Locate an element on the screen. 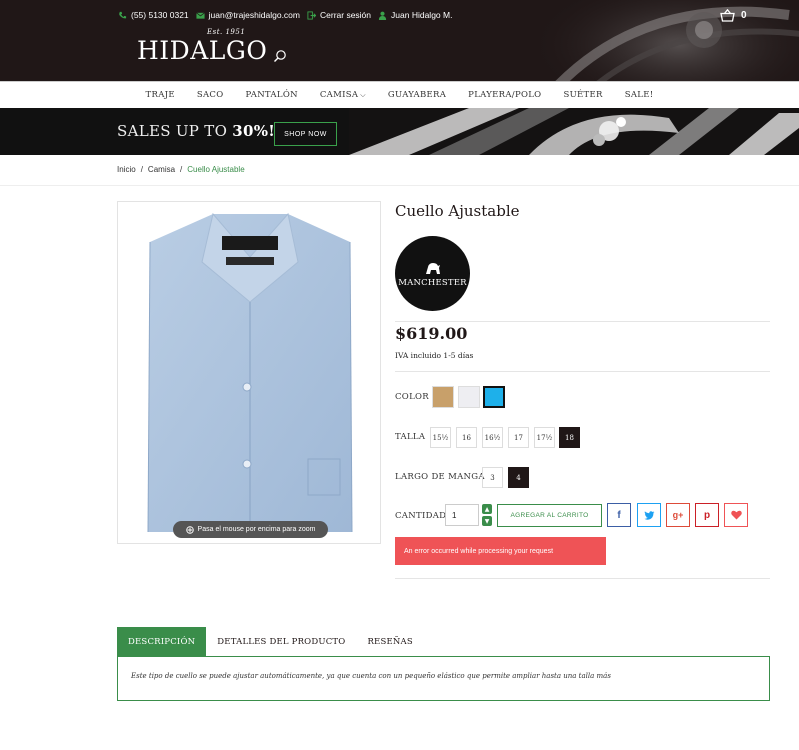 The image size is (799, 750). qty-decrement-button: ▼ is located at coordinates (487, 521).